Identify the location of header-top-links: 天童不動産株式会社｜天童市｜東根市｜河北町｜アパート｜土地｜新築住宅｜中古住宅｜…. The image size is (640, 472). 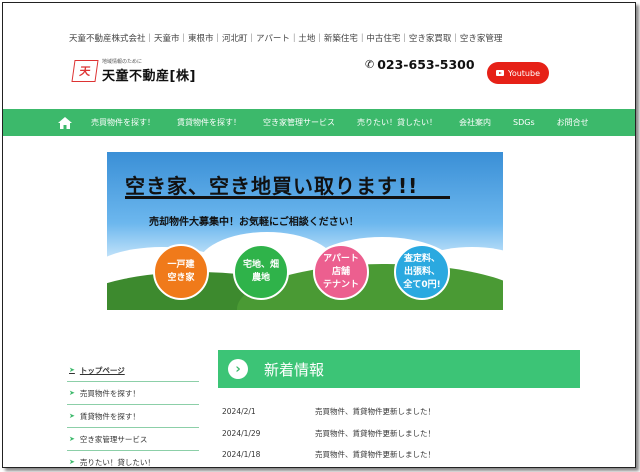
(285, 38).